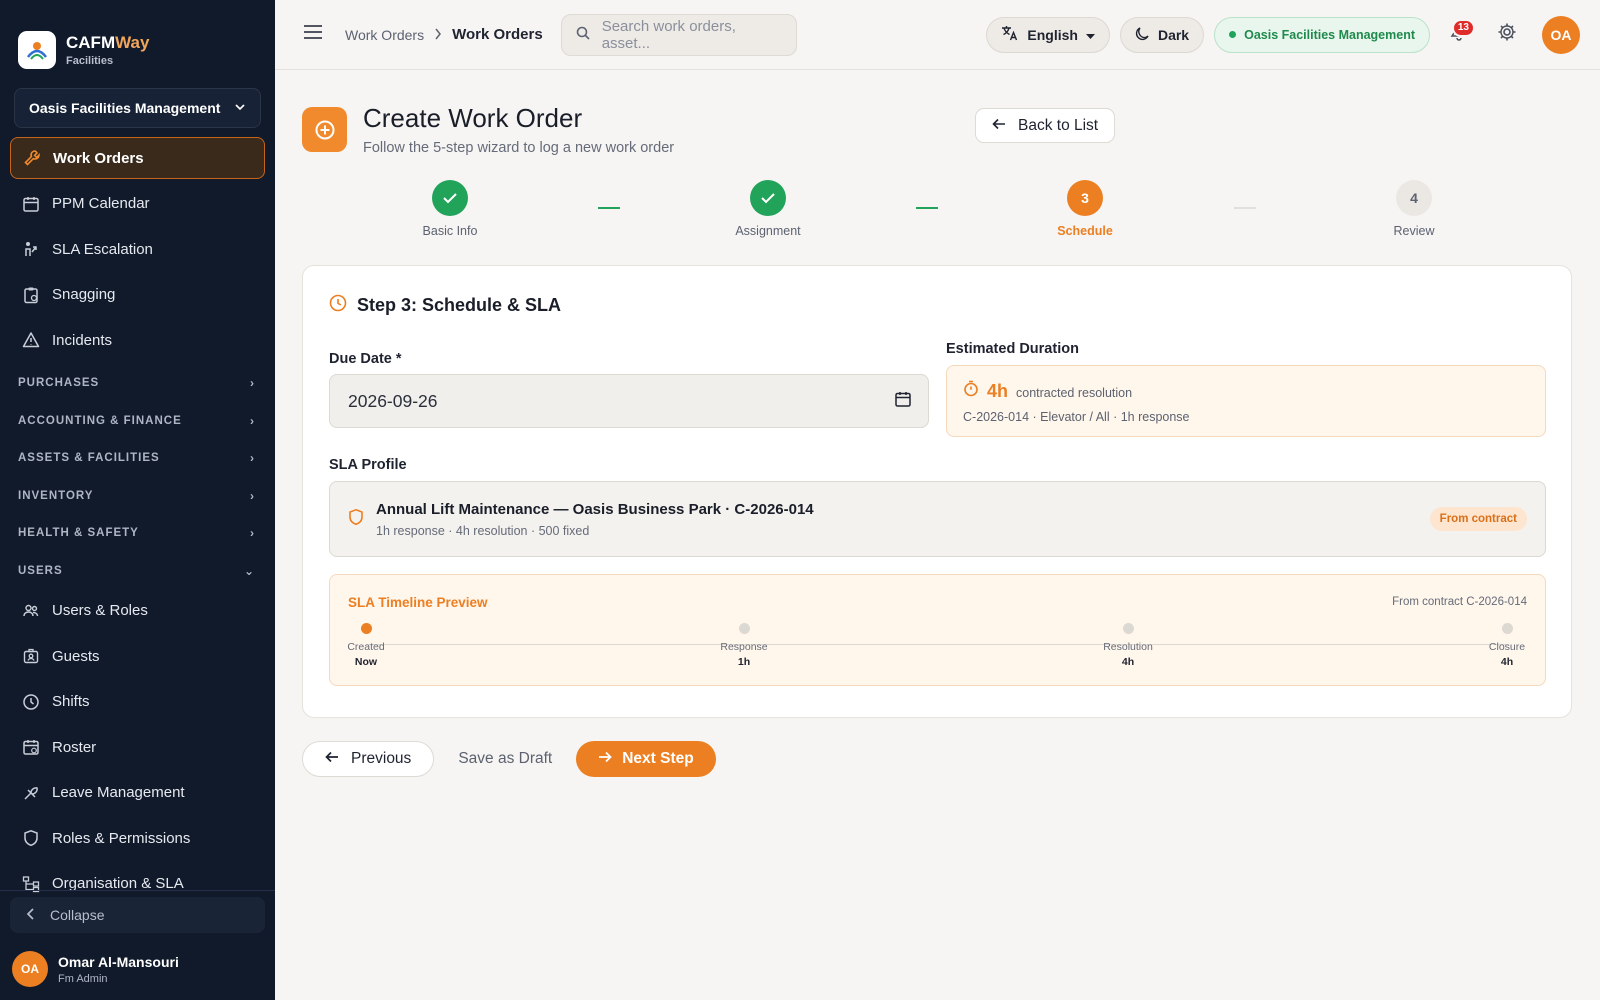 Image resolution: width=1600 pixels, height=1000 pixels. What do you see at coordinates (444, 34) in the screenshot?
I see `breadcrumb: Work Orders Work Orders` at bounding box center [444, 34].